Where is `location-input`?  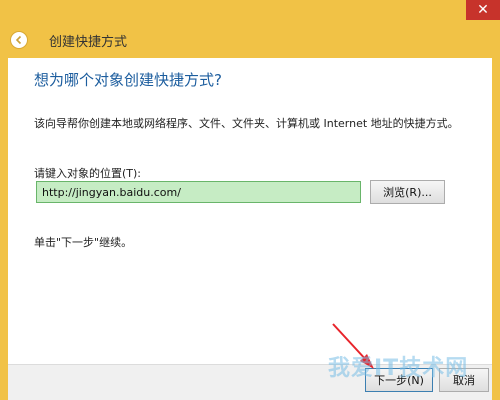 location-input is located at coordinates (198, 192).